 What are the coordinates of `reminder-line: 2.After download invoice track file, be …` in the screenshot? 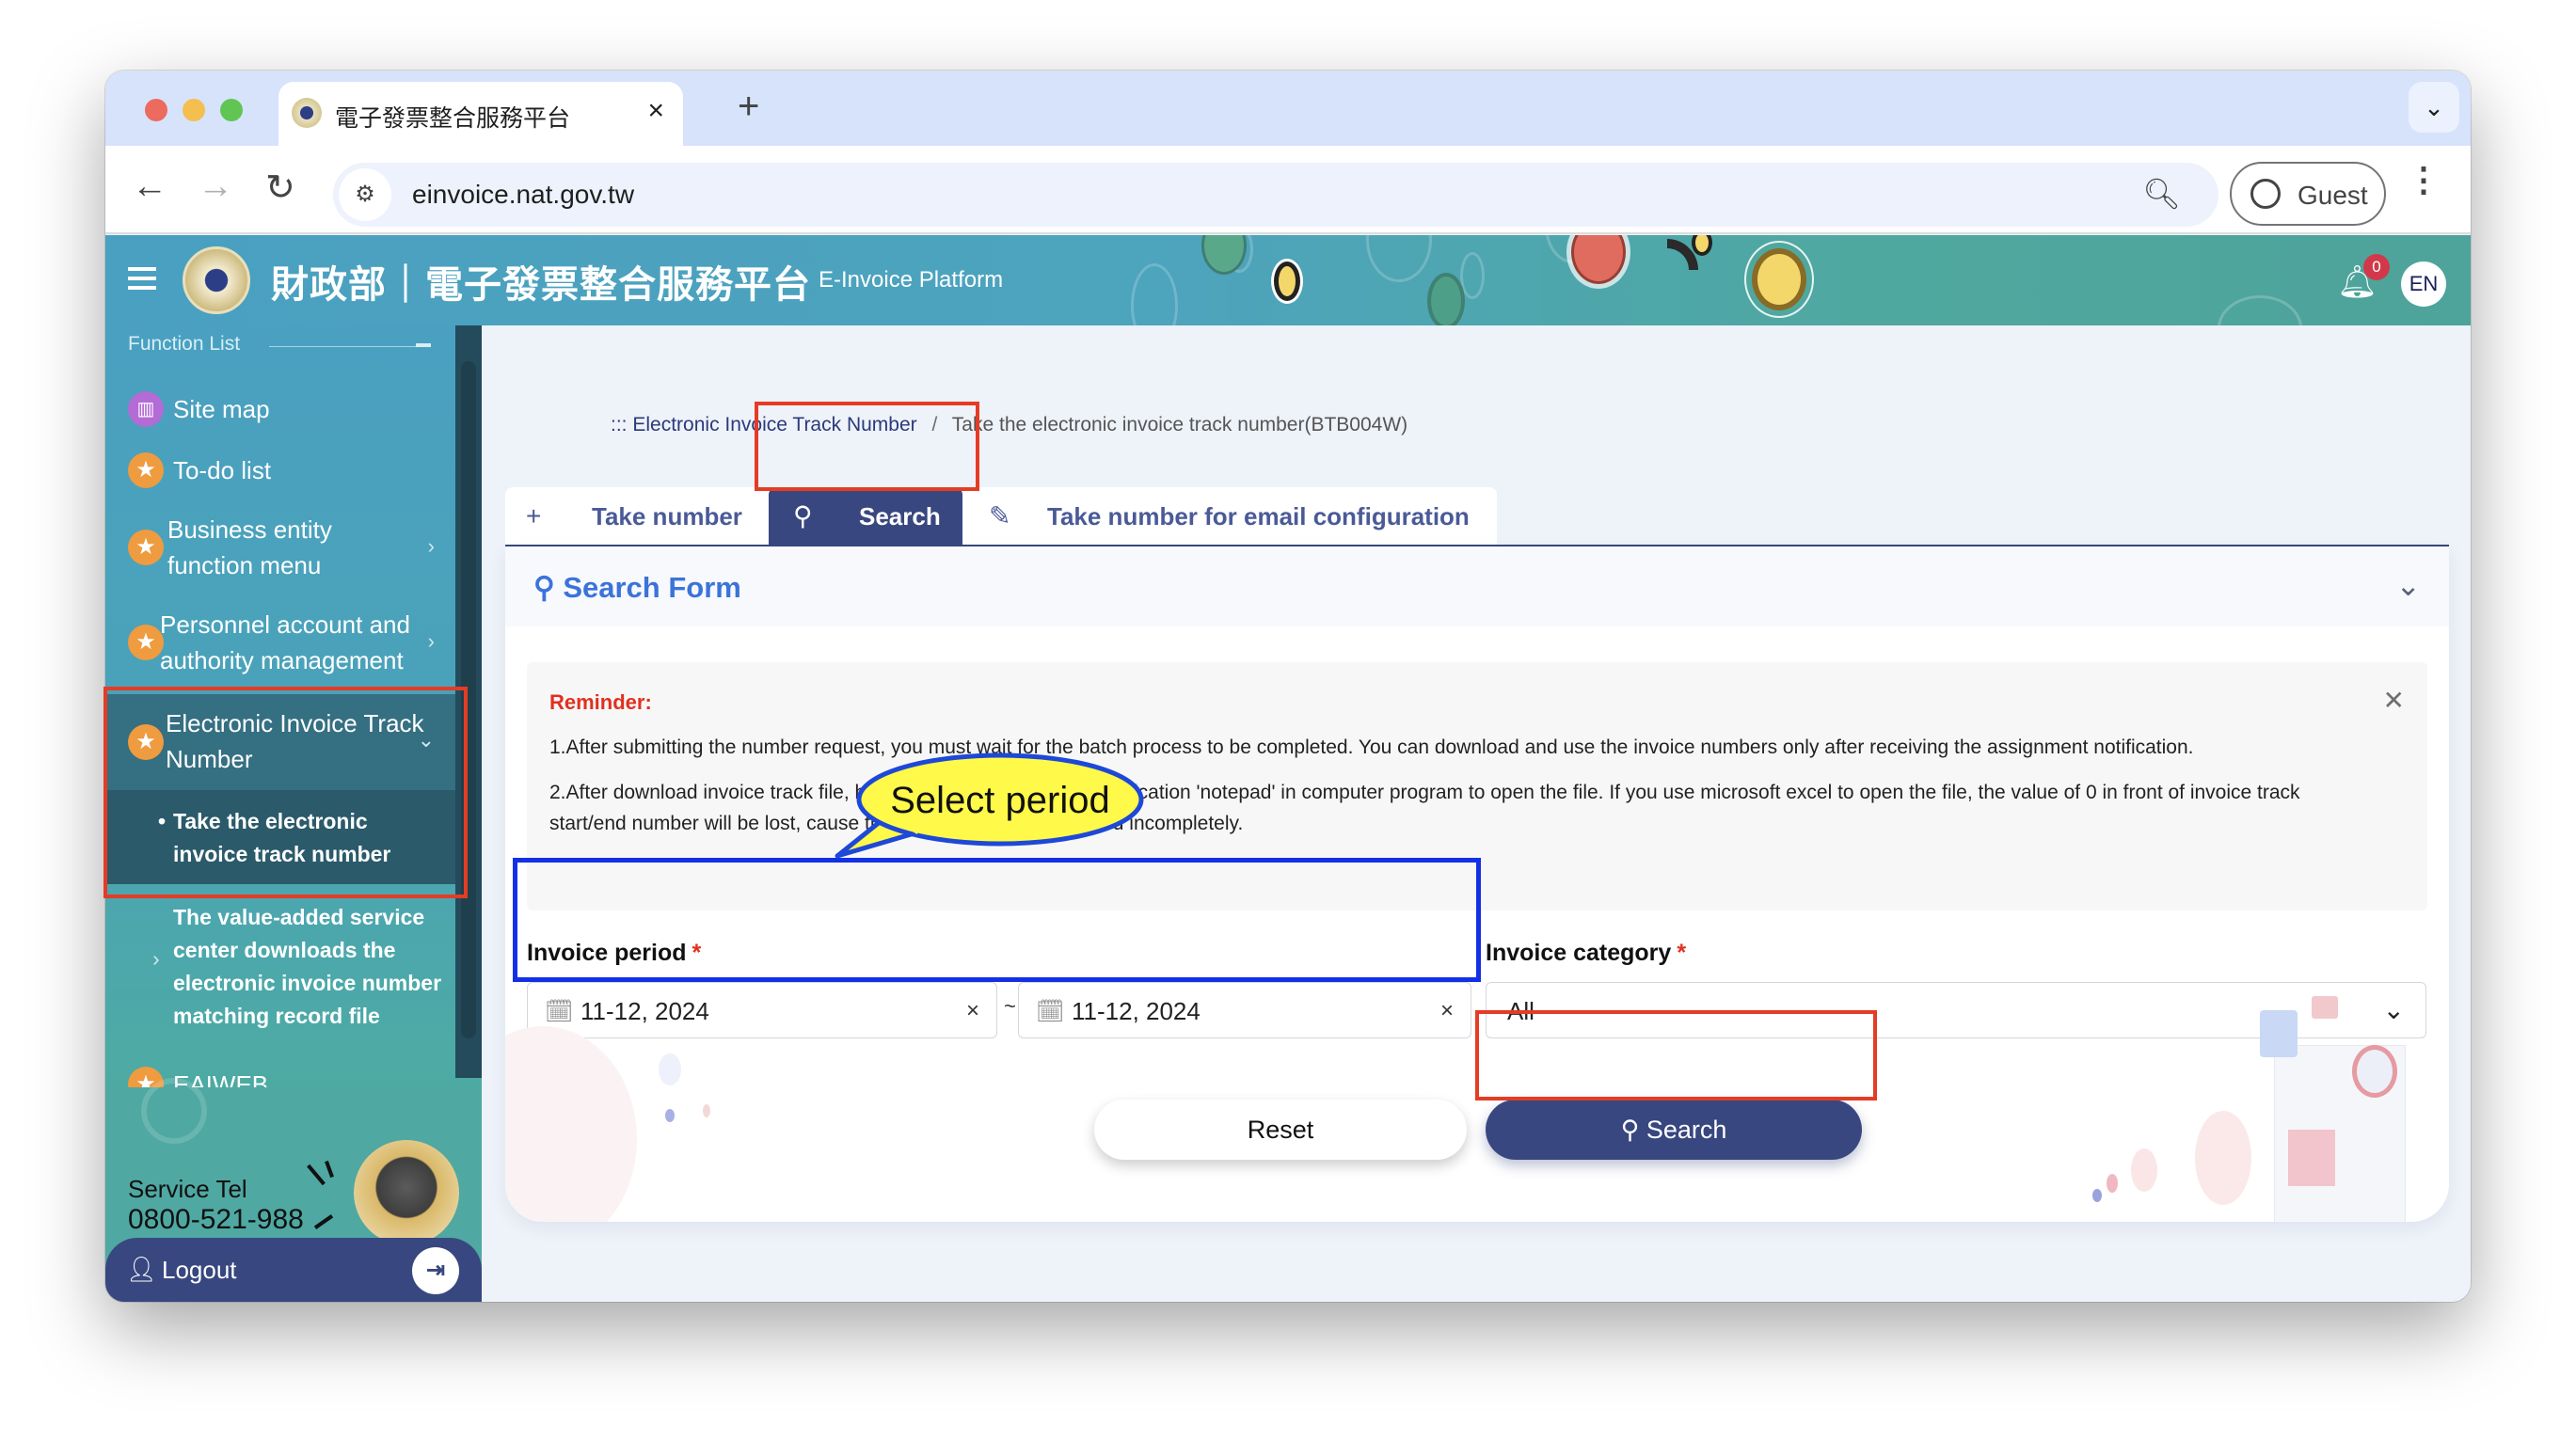 It's located at (1425, 808).